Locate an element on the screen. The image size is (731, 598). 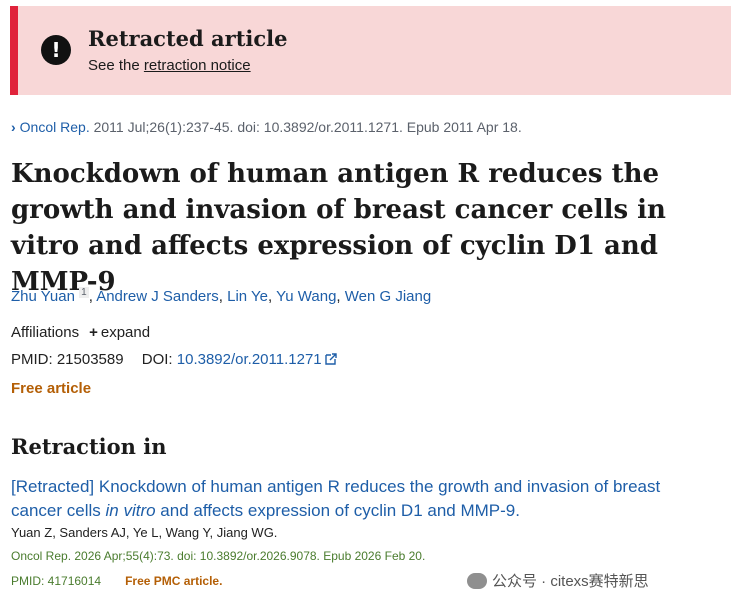
retraction-identifiers: PMID: 41716014 Free PMC article. is located at coordinates (116, 581).